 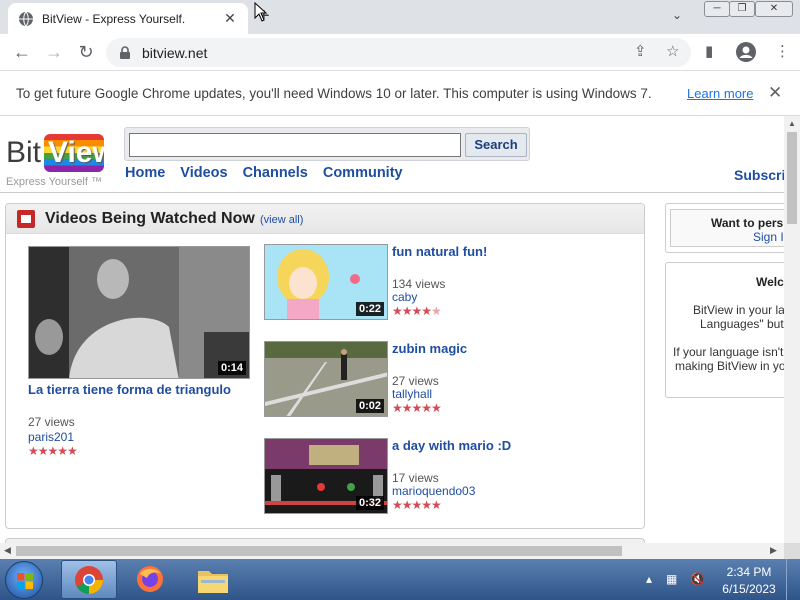 I want to click on signin-link: Sign I, so click(x=768, y=237).